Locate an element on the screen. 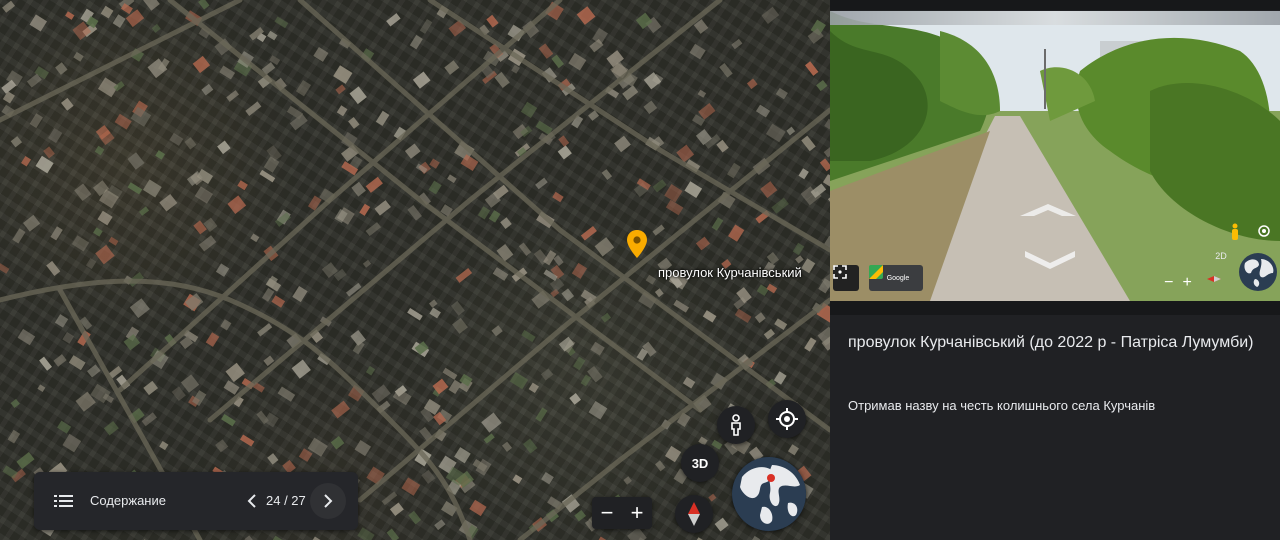 This screenshot has height=540, width=1280. target-button is located at coordinates (1267, 234).